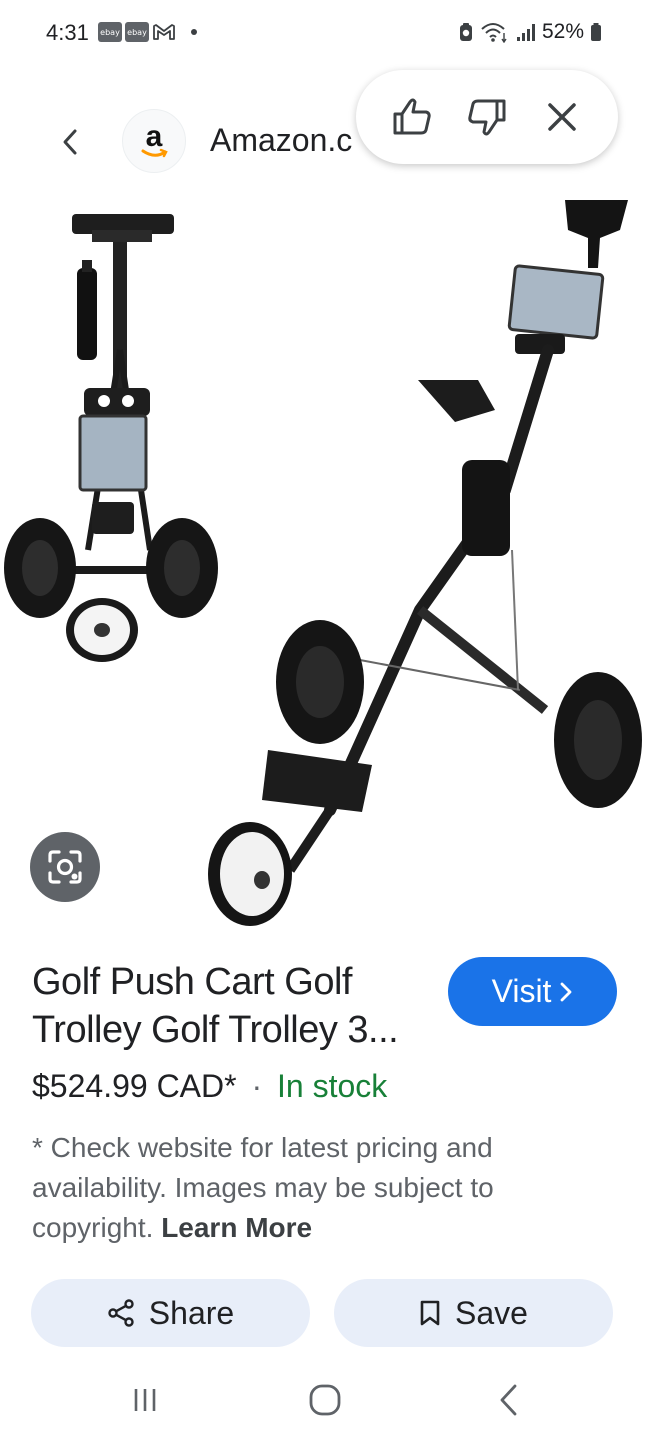 The height and width of the screenshot is (1440, 648). Describe the element at coordinates (67, 32) in the screenshot. I see `status-time: 4:31` at that location.